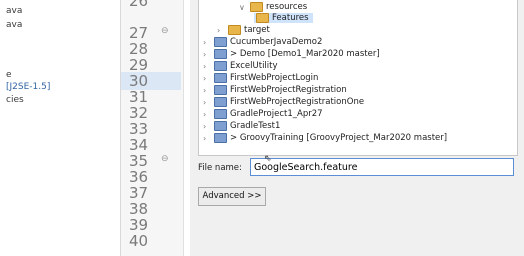  I want to click on tree-node-project: › ExcelUtility, so click(240, 66).